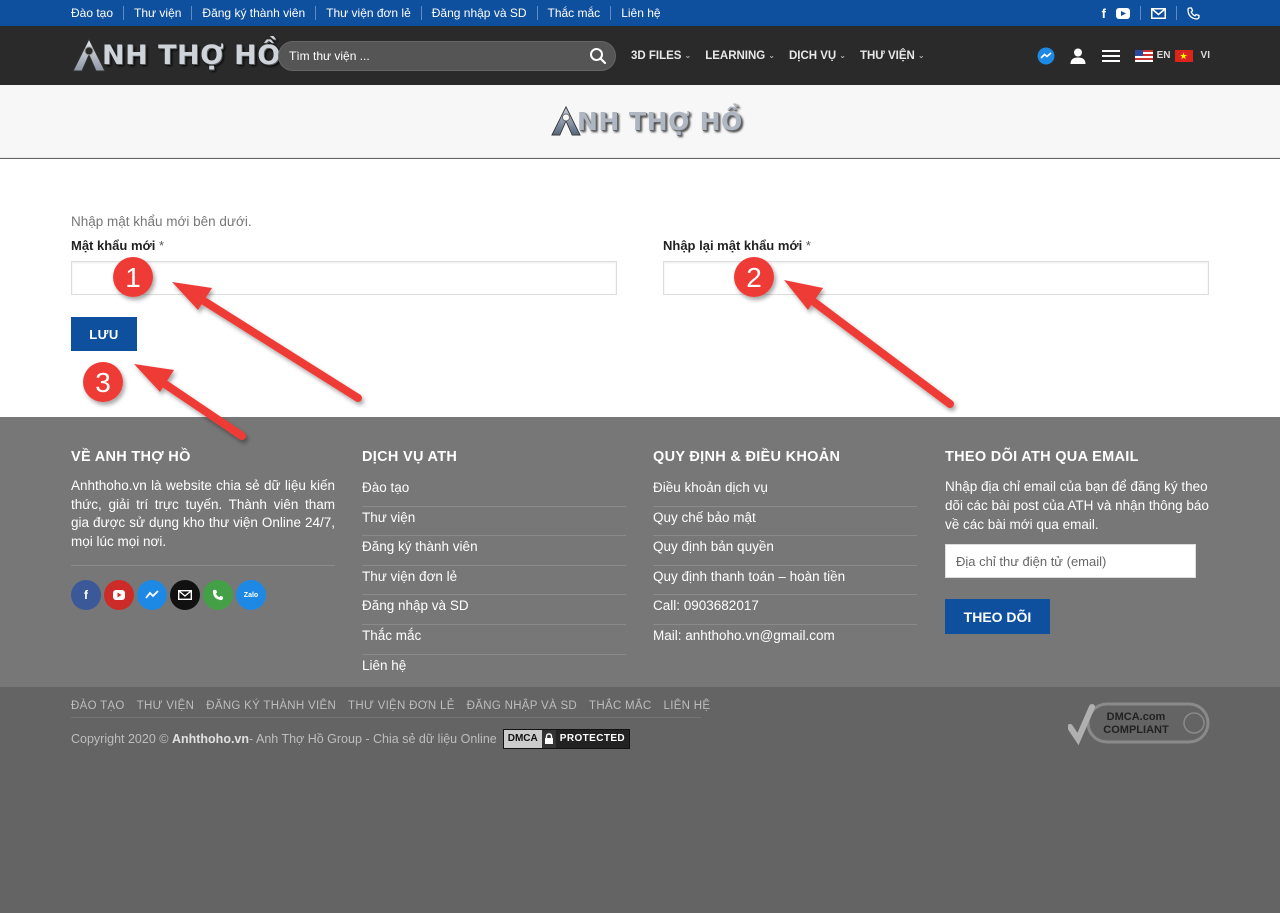  What do you see at coordinates (785, 610) in the screenshot?
I see `footer-link: Call: 0903682017` at bounding box center [785, 610].